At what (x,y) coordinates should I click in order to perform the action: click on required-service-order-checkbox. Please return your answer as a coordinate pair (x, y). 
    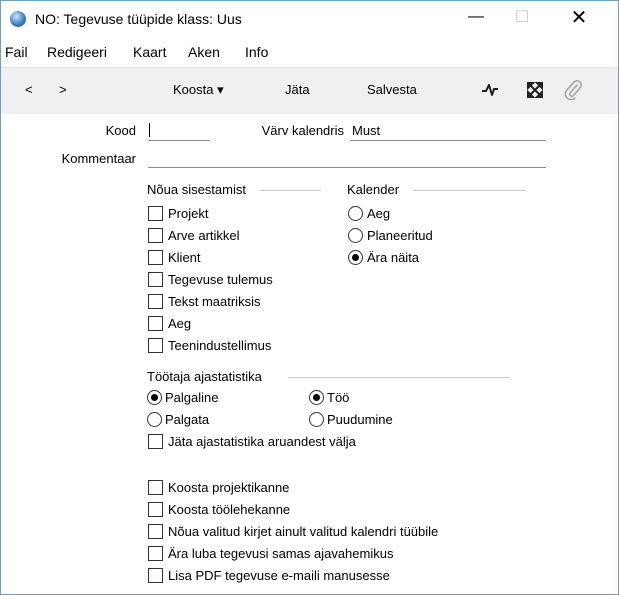
    Looking at the image, I should click on (155, 345).